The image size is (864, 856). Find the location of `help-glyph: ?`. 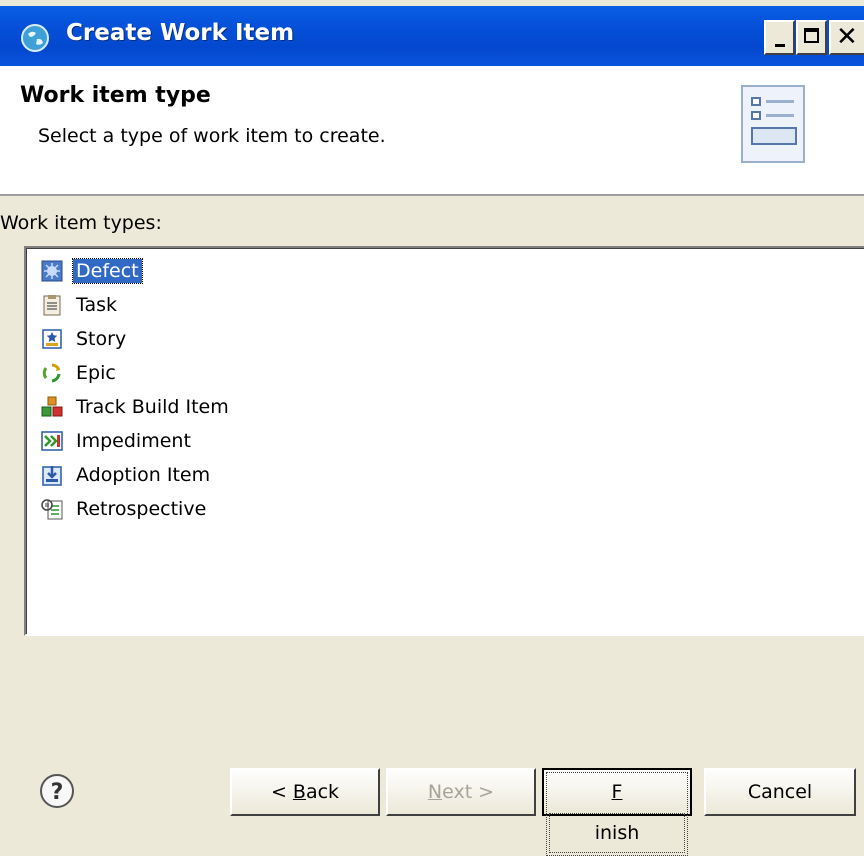

help-glyph: ? is located at coordinates (57, 792).